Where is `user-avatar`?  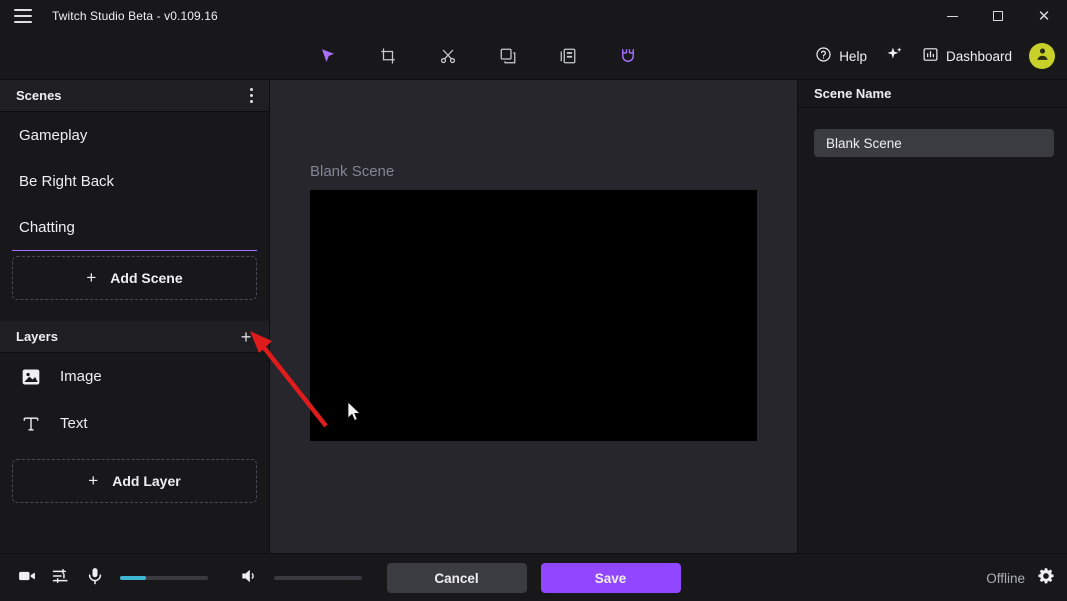 user-avatar is located at coordinates (1042, 56).